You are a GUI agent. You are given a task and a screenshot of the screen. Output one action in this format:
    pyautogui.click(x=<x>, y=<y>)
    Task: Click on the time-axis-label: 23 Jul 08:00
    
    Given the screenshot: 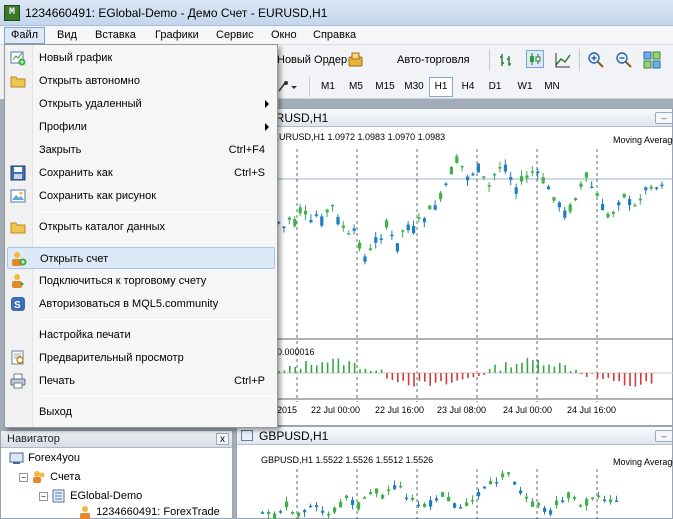 What is the action you would take?
    pyautogui.click(x=461, y=410)
    